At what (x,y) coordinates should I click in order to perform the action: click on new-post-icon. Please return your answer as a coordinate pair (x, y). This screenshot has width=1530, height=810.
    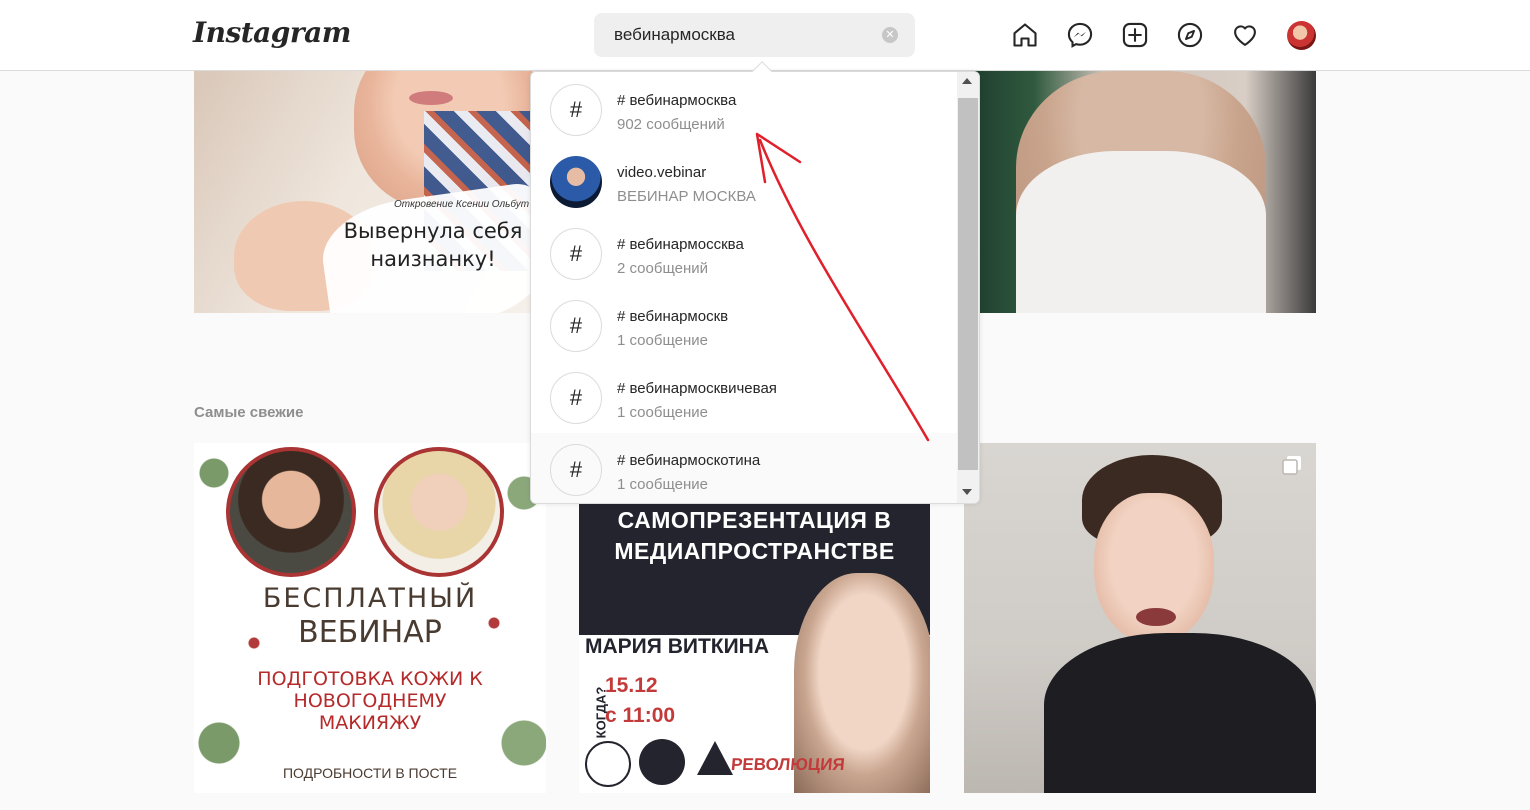
    Looking at the image, I should click on (1135, 35).